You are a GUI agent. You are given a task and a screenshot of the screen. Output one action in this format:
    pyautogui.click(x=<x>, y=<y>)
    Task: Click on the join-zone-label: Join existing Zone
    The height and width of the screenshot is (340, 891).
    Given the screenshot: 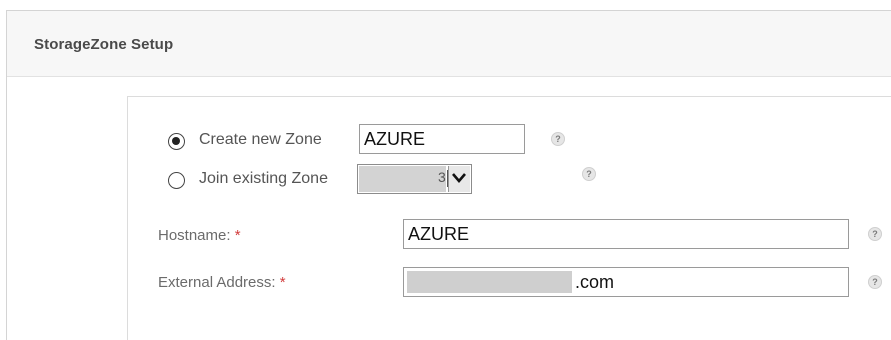 What is the action you would take?
    pyautogui.click(x=263, y=178)
    